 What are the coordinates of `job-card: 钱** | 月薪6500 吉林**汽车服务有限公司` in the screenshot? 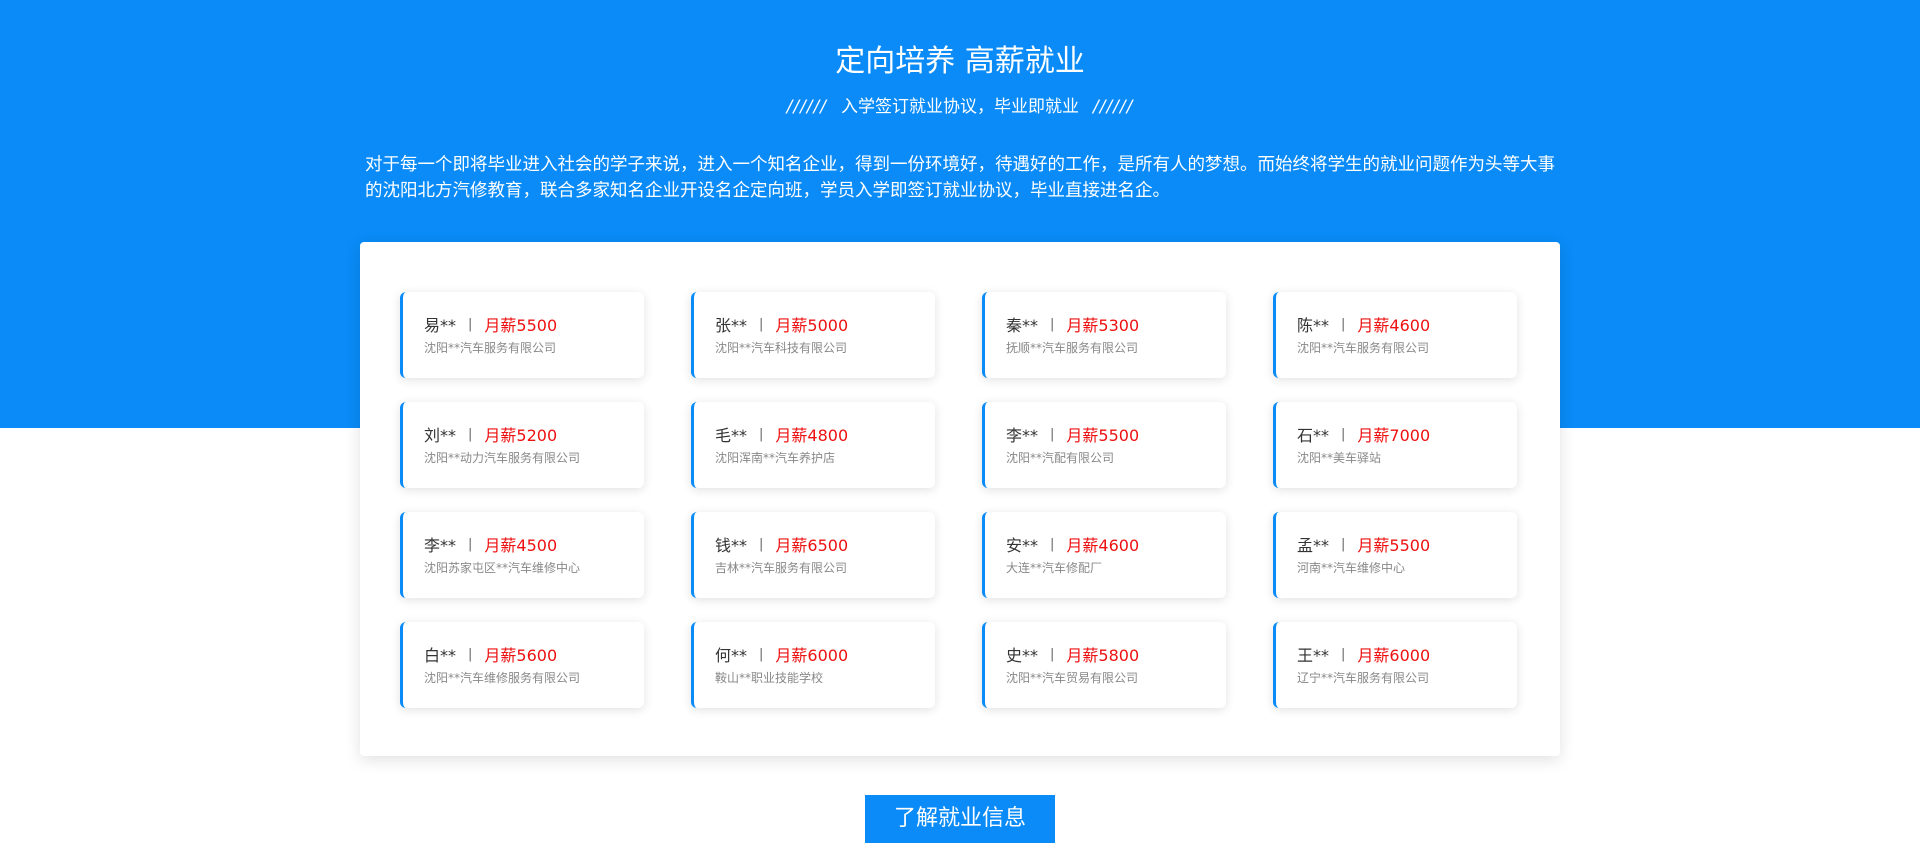 It's located at (813, 555).